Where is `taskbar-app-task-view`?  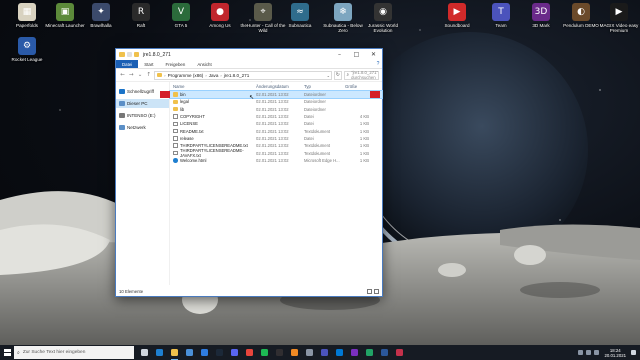 taskbar-app-task-view is located at coordinates (144, 352).